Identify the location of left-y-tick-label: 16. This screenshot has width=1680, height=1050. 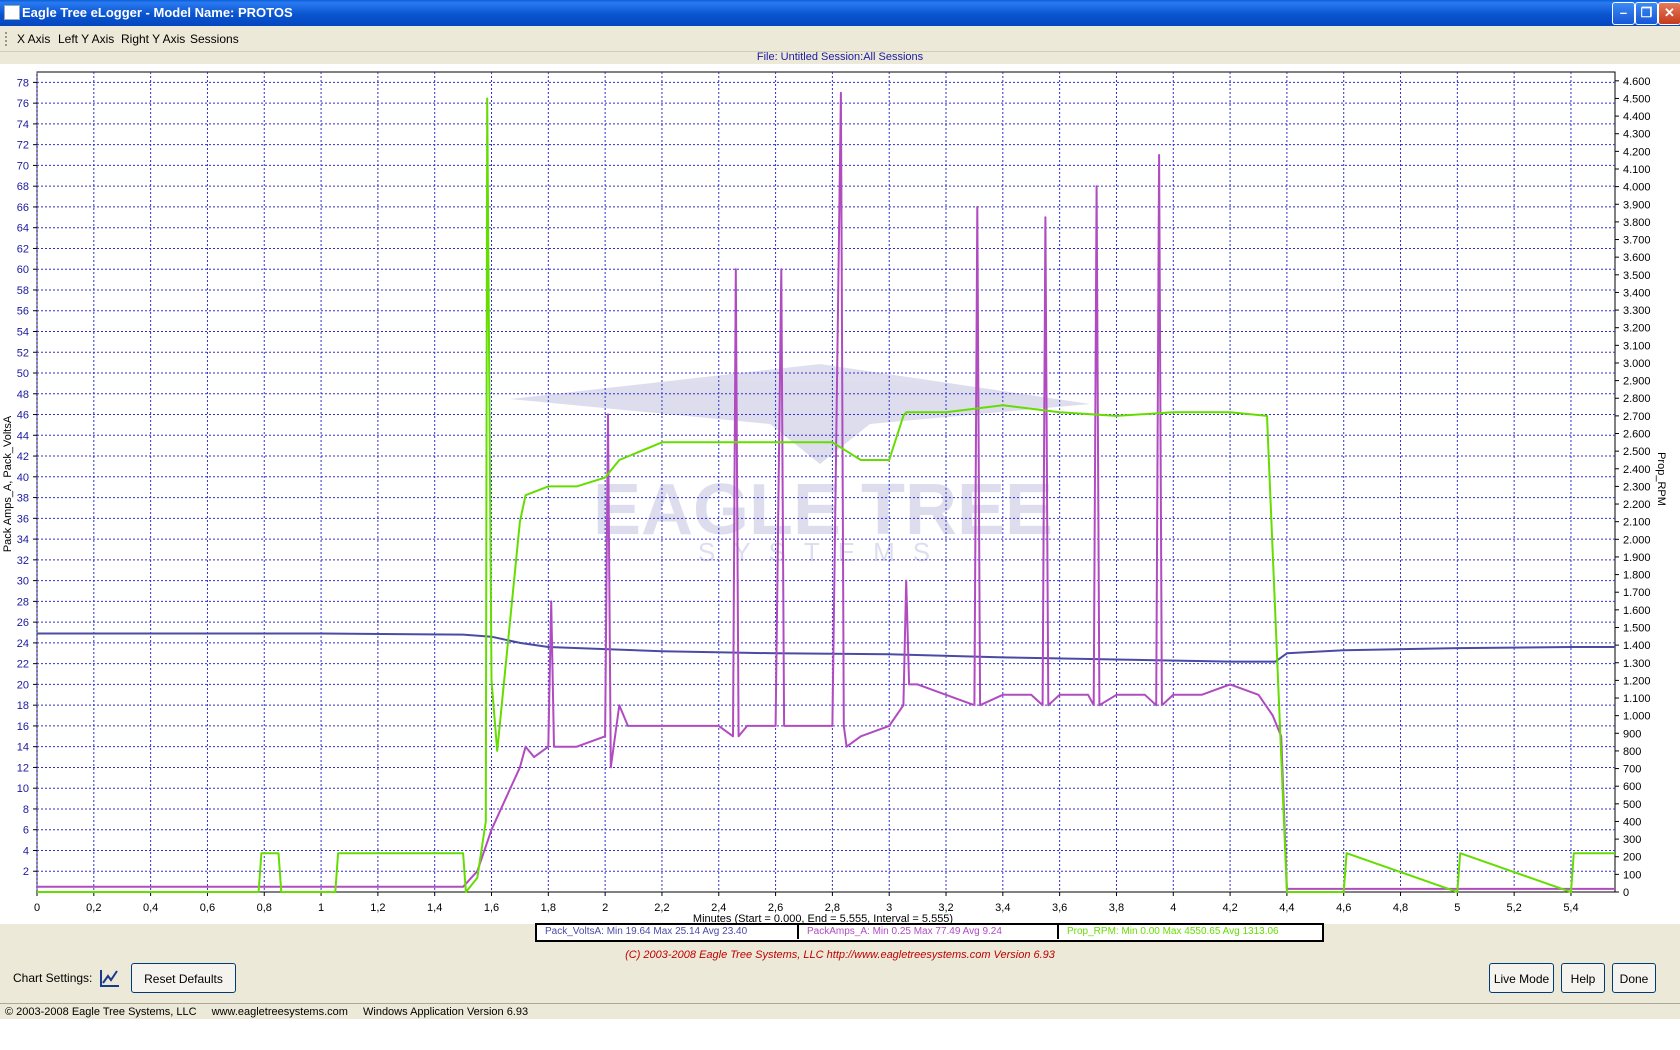
(23, 727).